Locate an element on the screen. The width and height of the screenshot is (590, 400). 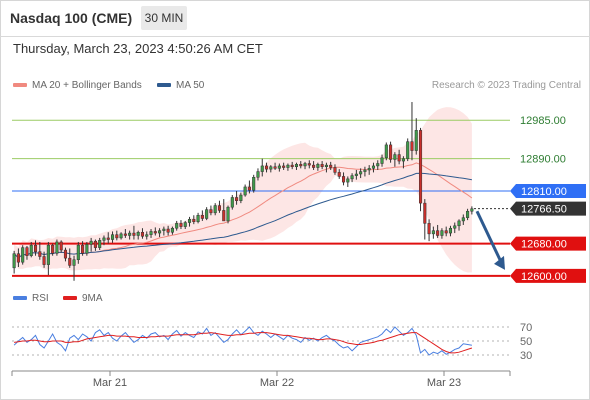
level-label-resistance: 12985.00 is located at coordinates (543, 121).